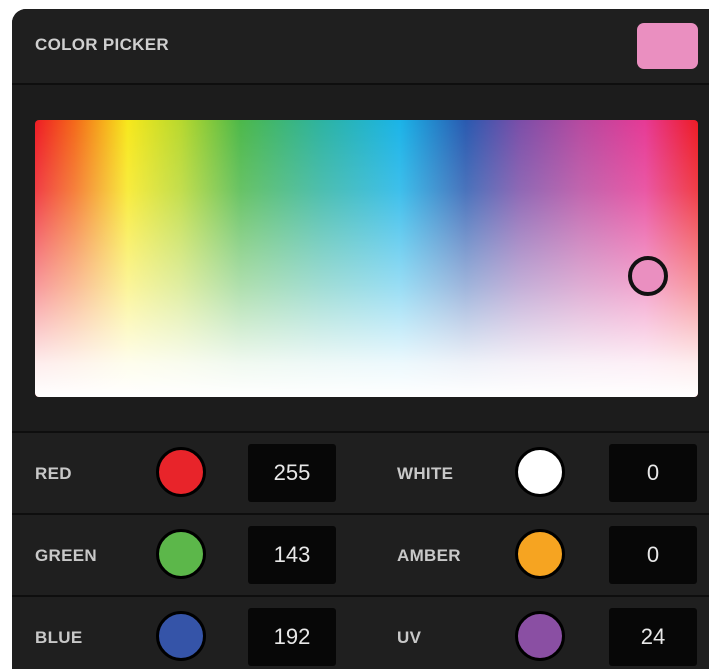 This screenshot has height=669, width=709. What do you see at coordinates (181, 472) in the screenshot?
I see `channel-color-red` at bounding box center [181, 472].